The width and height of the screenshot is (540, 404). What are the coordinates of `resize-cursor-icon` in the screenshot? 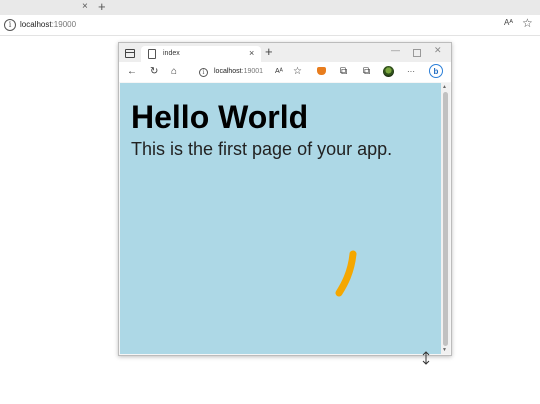 It's located at (426, 358).